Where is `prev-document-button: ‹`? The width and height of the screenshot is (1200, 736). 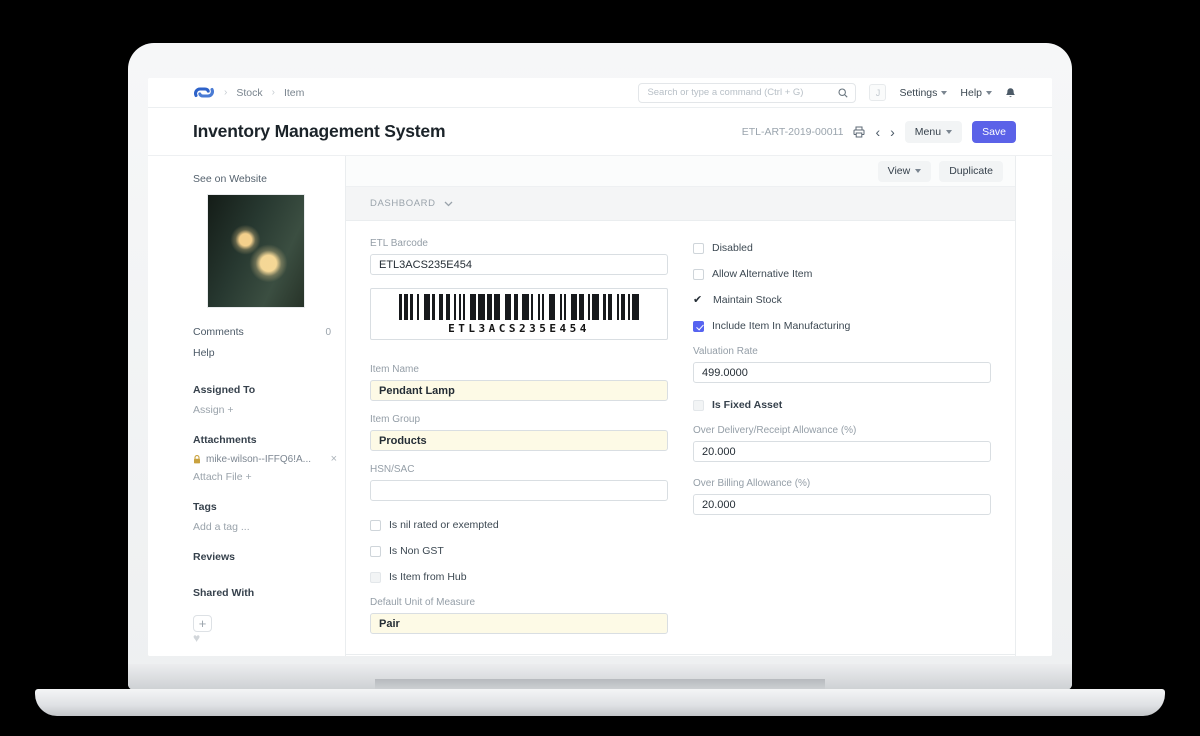
prev-document-button: ‹ is located at coordinates (877, 132).